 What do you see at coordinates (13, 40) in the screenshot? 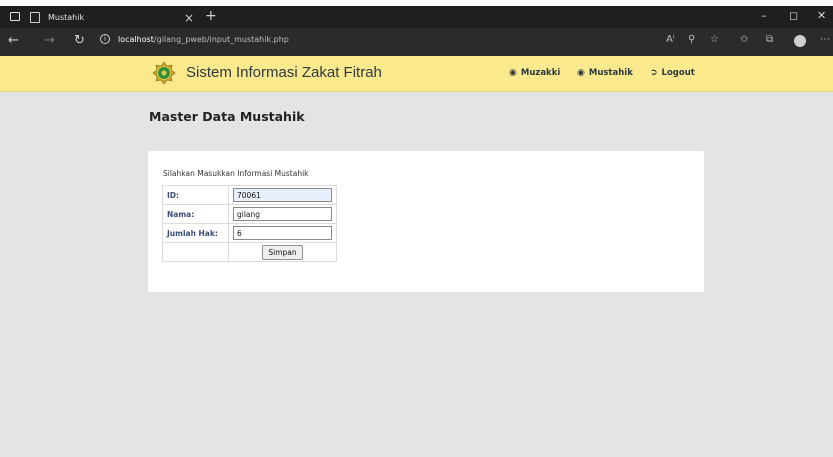
I see `back-icon: ←` at bounding box center [13, 40].